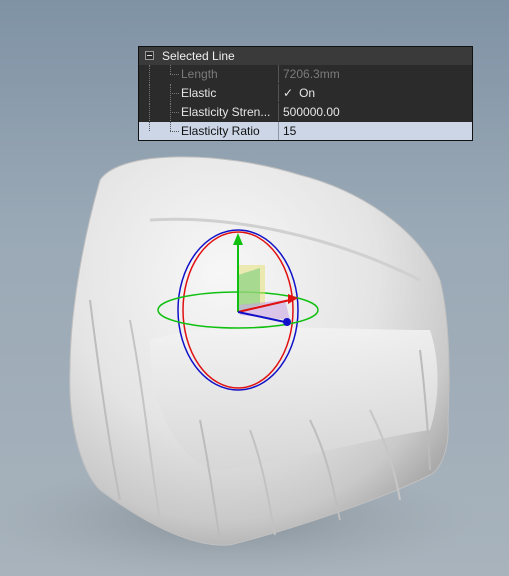 The width and height of the screenshot is (509, 576). Describe the element at coordinates (199, 93) in the screenshot. I see `property-label: Elastic` at that location.